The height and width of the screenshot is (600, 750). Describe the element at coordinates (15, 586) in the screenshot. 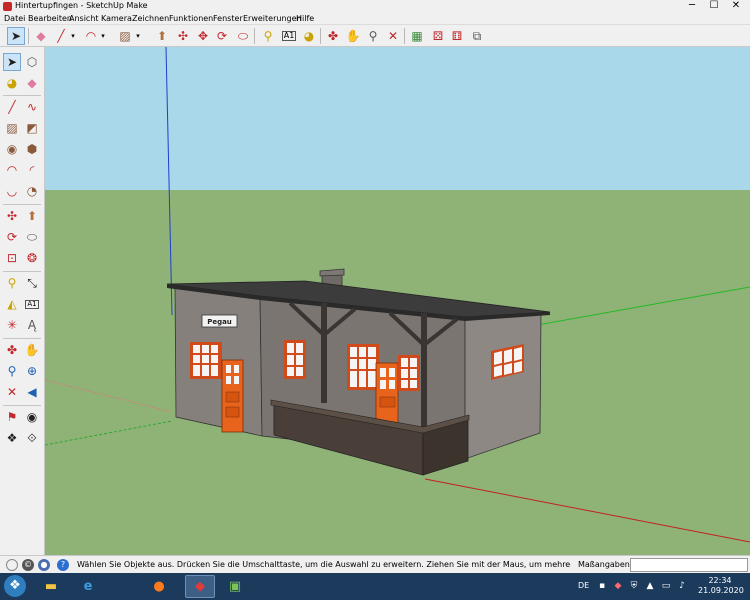

I see `start-button: ❖` at that location.